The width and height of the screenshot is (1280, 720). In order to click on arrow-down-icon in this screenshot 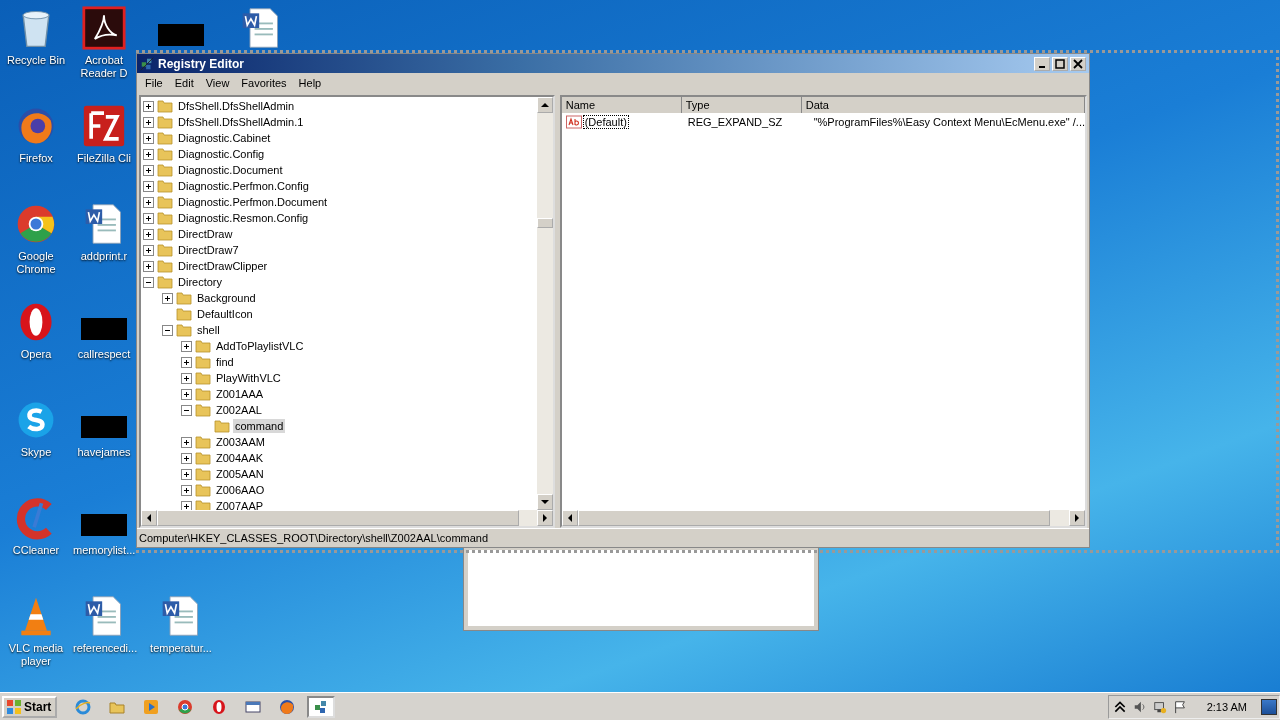, I will do `click(544, 502)`.